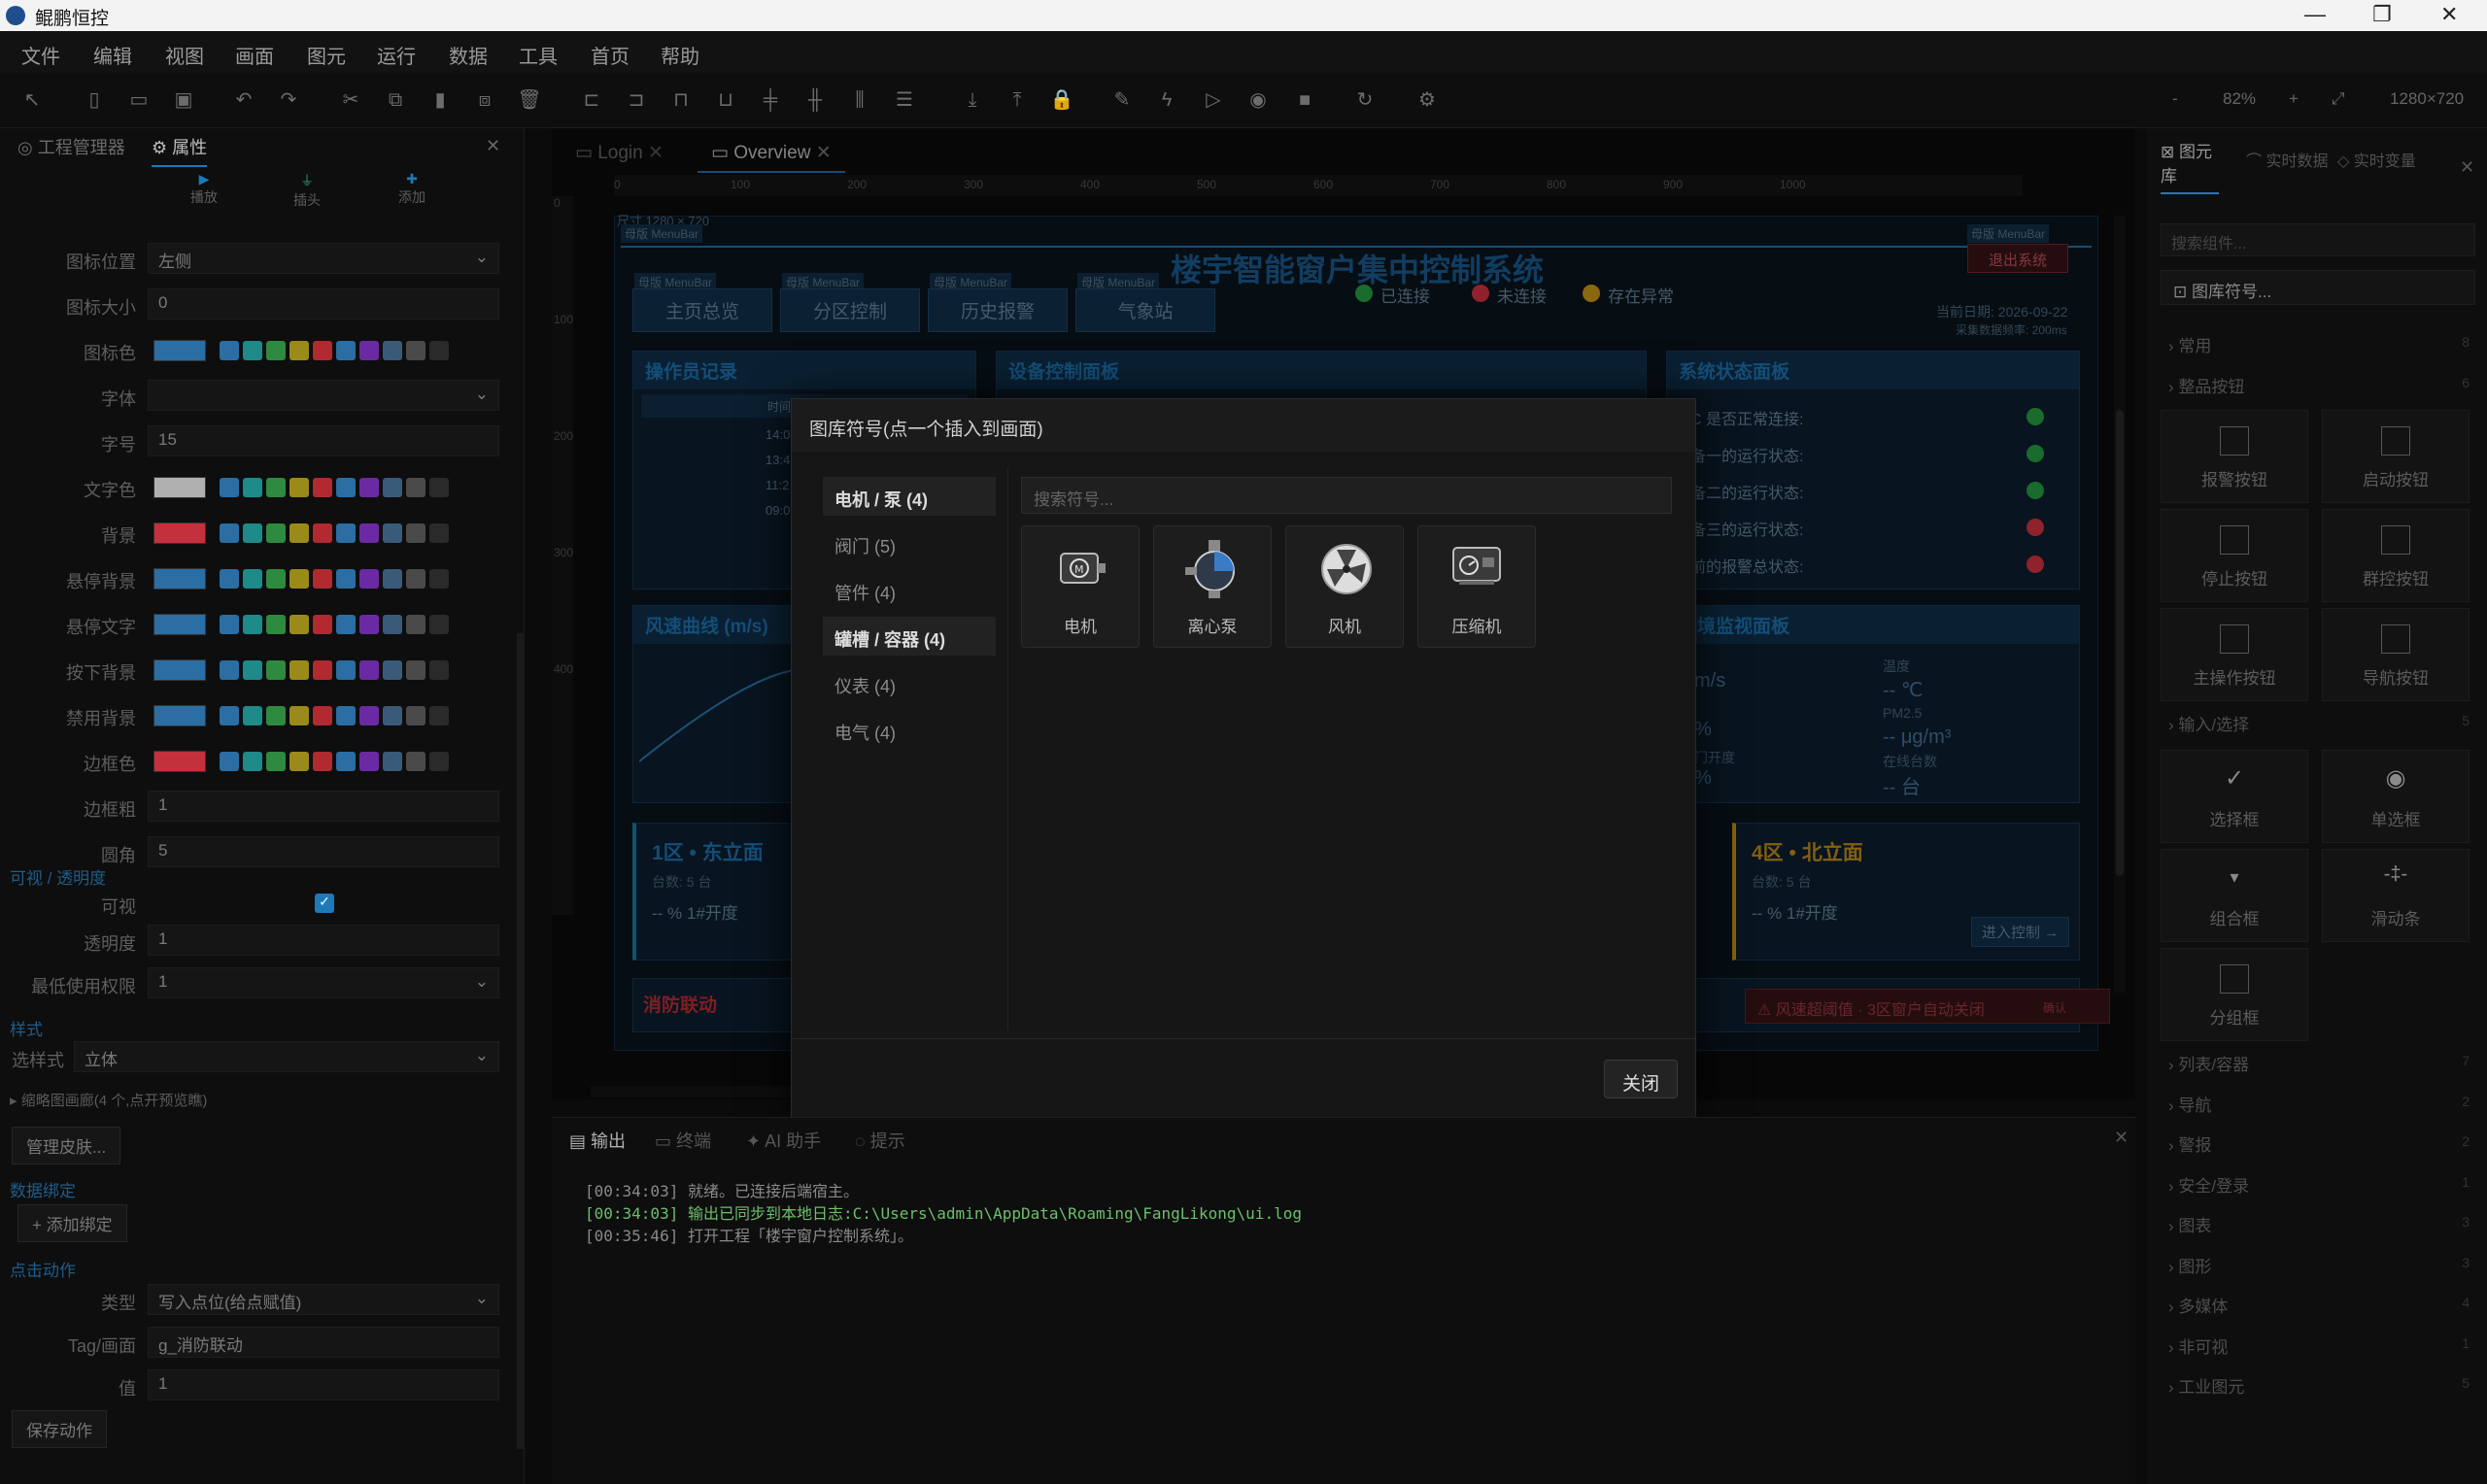 Image resolution: width=2487 pixels, height=1484 pixels. I want to click on comp-checkbox: ✓ 选择框, so click(2234, 796).